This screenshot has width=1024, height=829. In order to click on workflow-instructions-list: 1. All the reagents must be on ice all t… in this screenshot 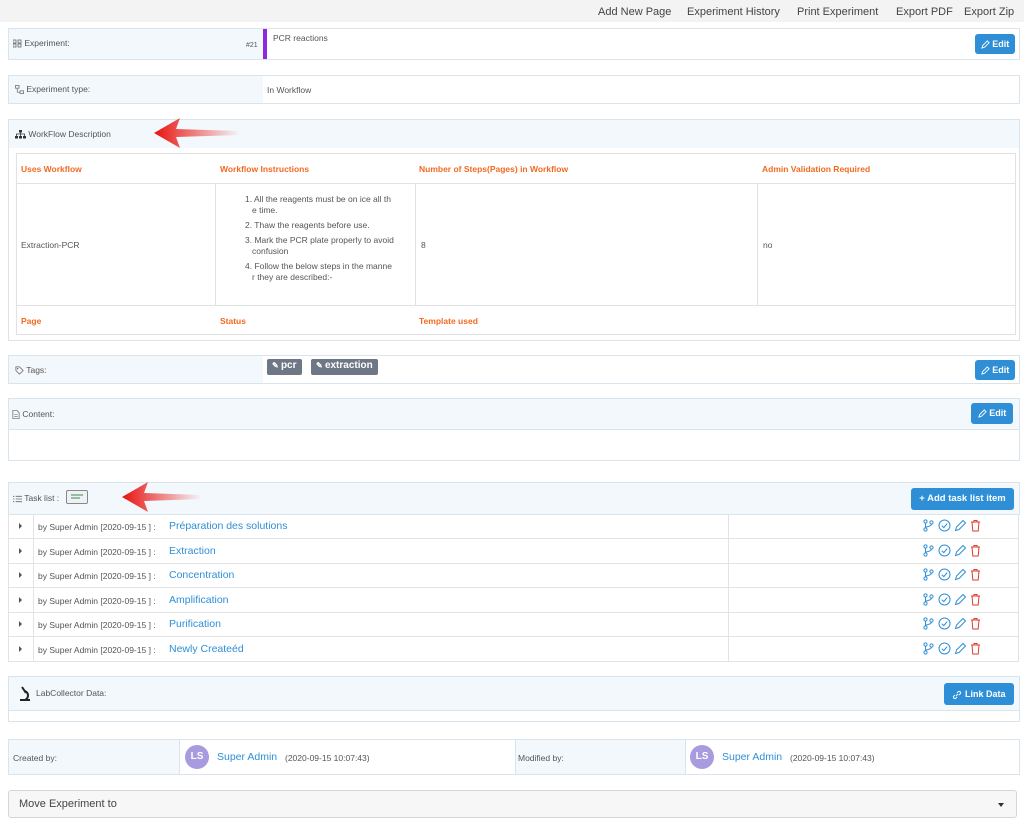, I will do `click(330, 238)`.